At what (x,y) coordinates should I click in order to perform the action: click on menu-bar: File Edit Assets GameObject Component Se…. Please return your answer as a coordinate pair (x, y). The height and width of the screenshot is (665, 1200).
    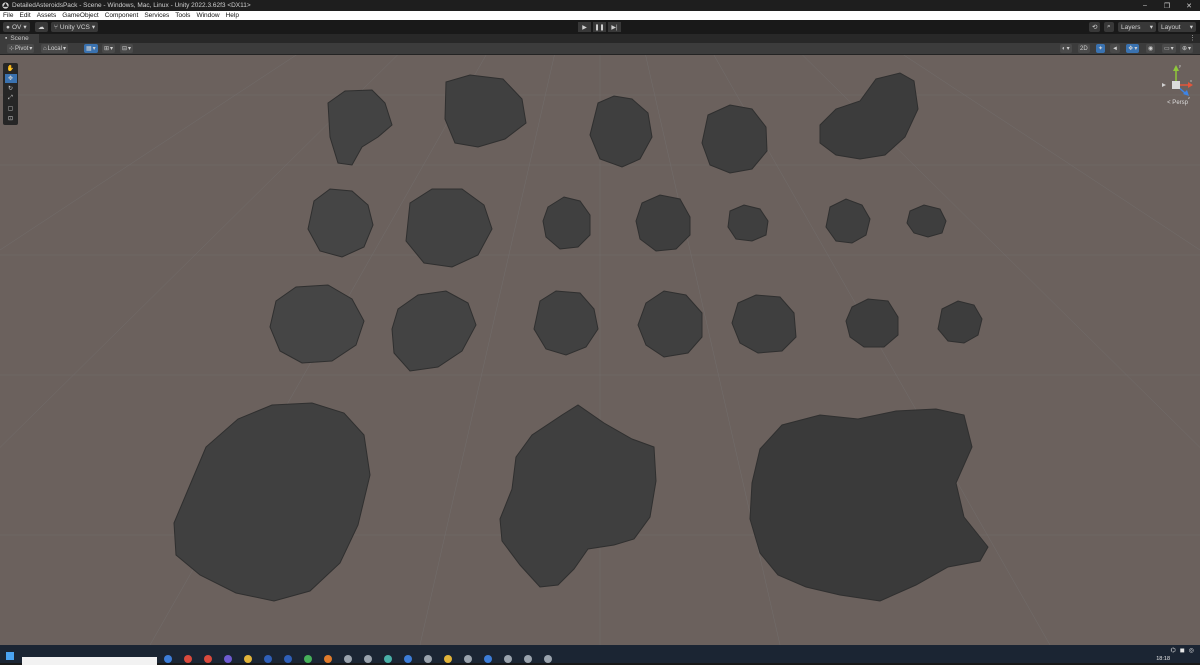
    Looking at the image, I should click on (600, 15).